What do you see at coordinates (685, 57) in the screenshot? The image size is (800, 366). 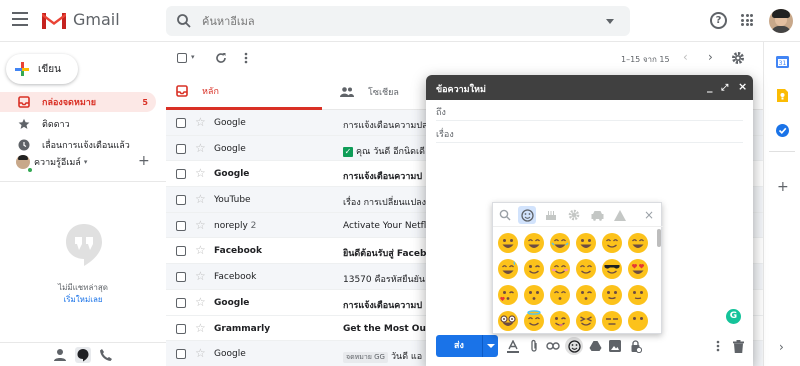 I see `chevron-left-icon: ‹` at bounding box center [685, 57].